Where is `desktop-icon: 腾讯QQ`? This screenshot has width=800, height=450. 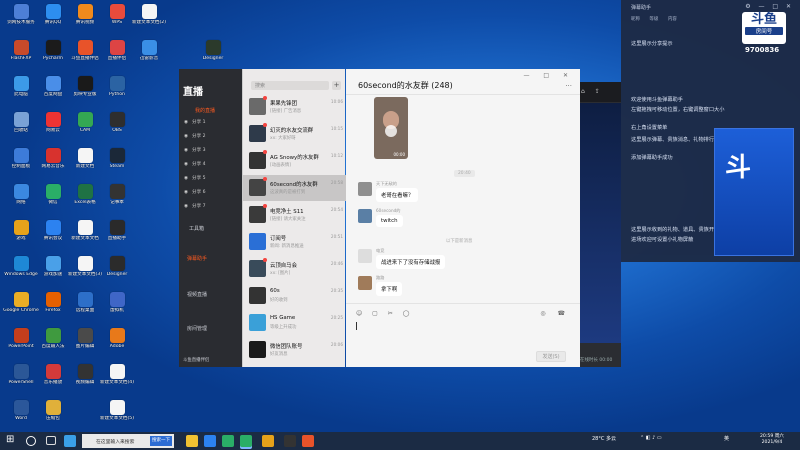 desktop-icon: 腾讯QQ is located at coordinates (53, 20).